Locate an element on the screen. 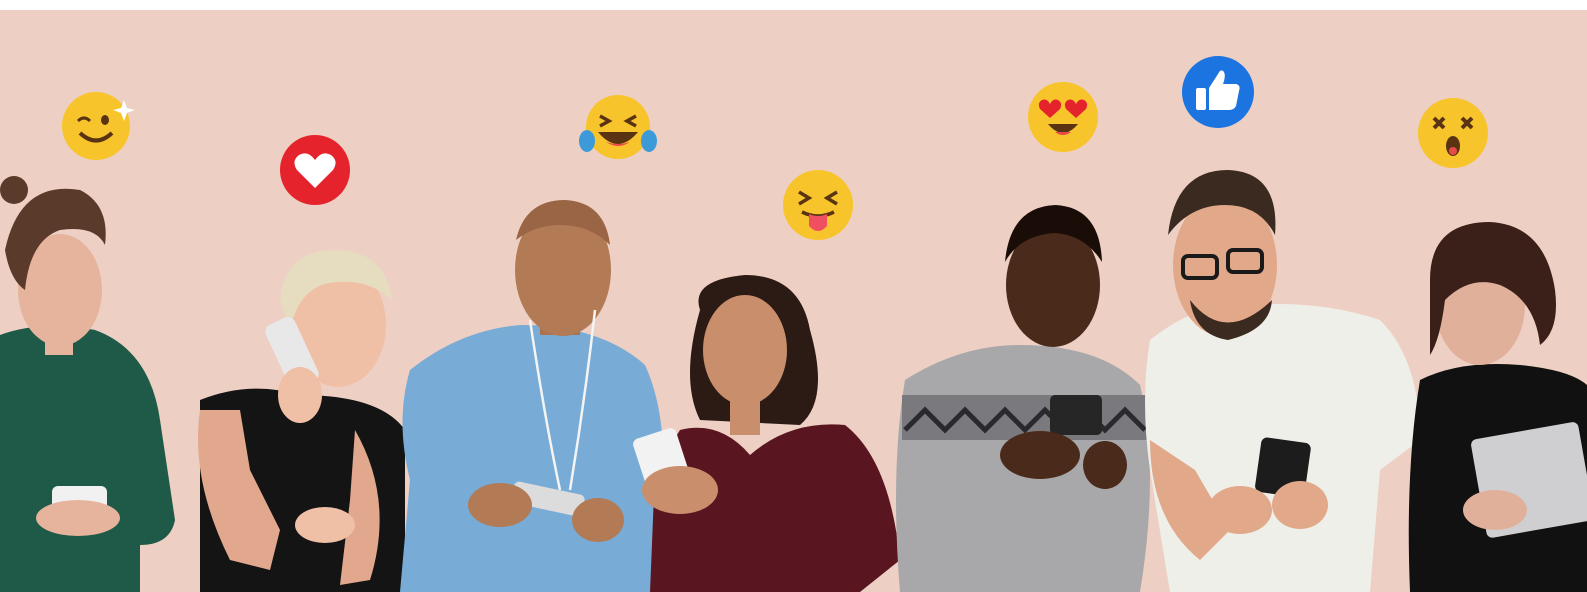 This screenshot has width=1587, height=592. thumbs-up-reaction is located at coordinates (1218, 92).